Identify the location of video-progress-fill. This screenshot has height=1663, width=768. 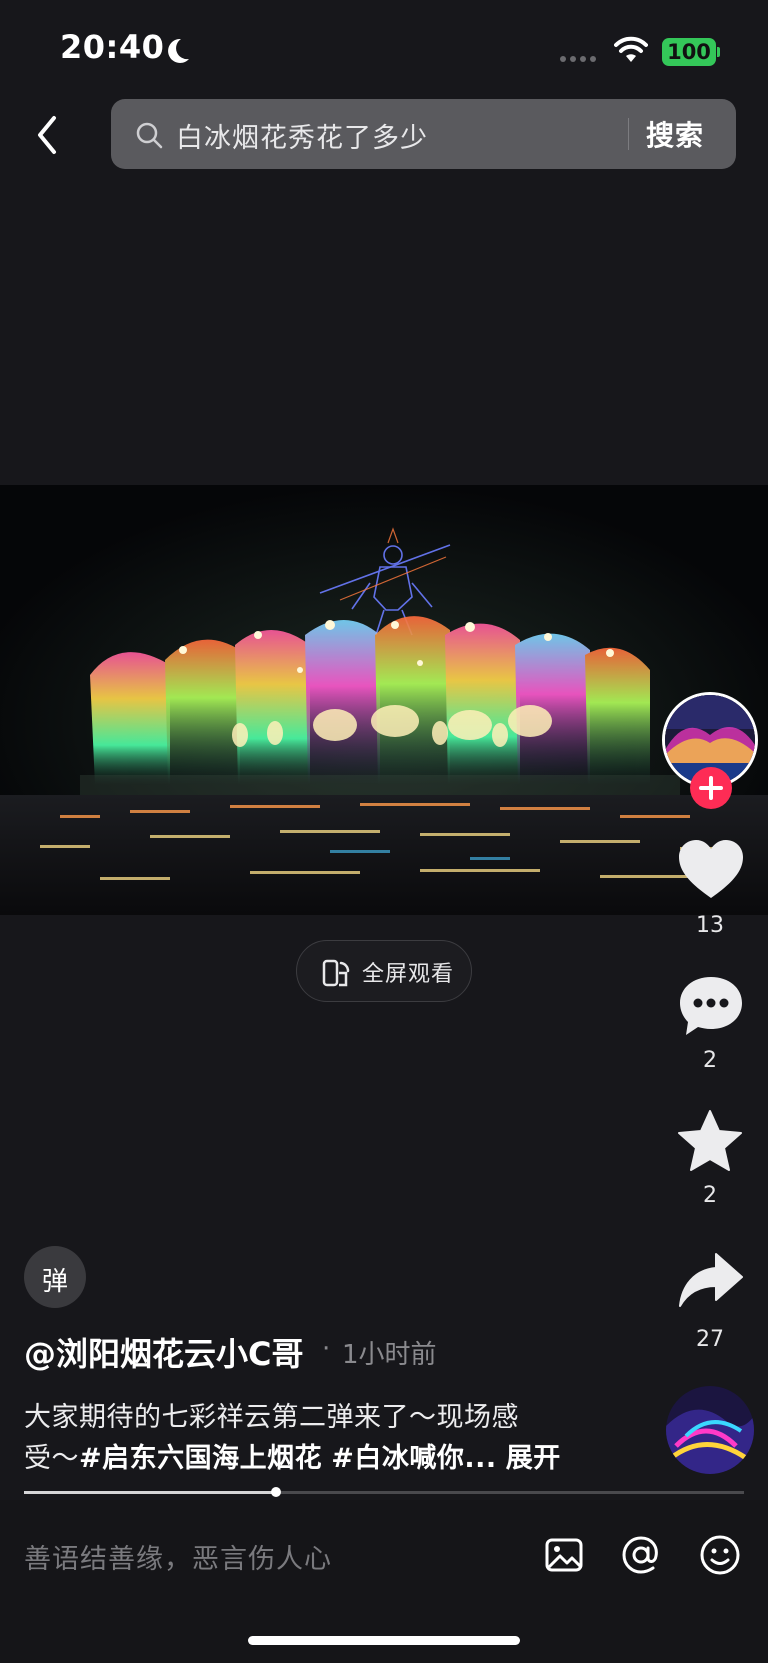
(150, 1492).